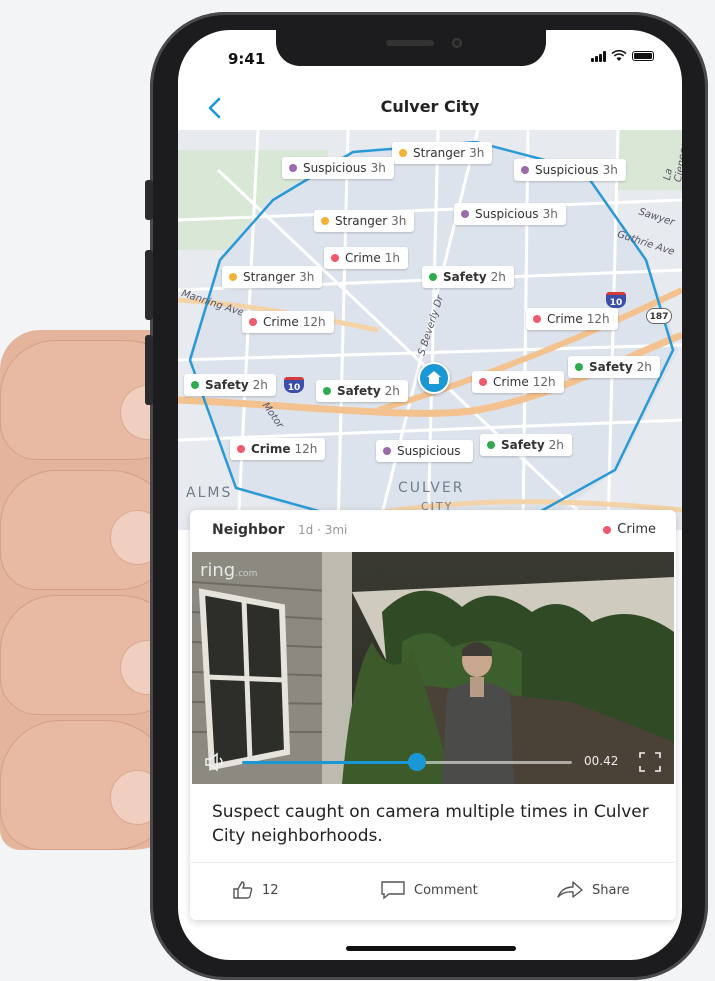 The image size is (715, 981). Describe the element at coordinates (570, 889) in the screenshot. I see `share-arrow-icon` at that location.